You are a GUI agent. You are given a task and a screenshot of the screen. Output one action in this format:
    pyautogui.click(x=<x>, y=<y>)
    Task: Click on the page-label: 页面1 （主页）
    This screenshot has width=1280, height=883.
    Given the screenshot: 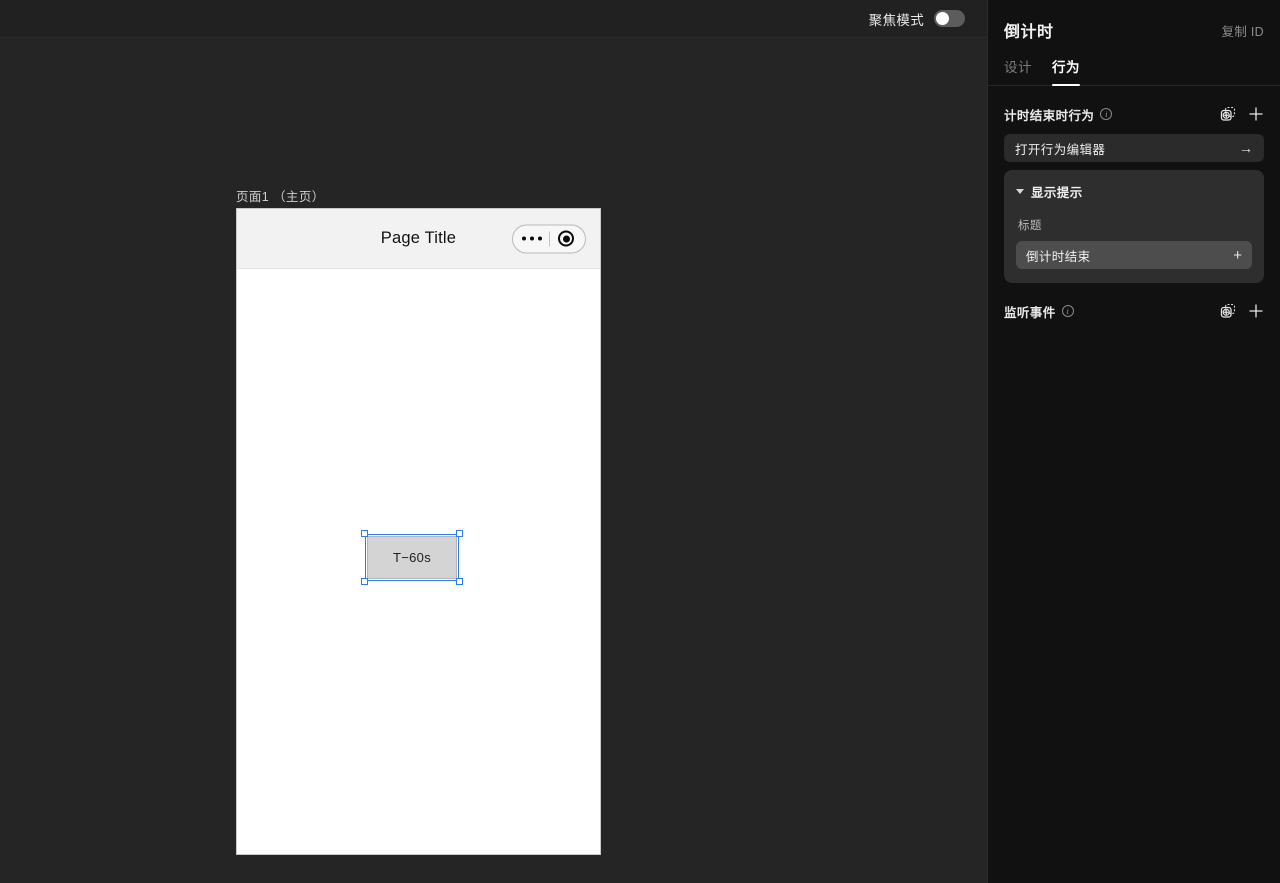 What is the action you would take?
    pyautogui.click(x=280, y=197)
    